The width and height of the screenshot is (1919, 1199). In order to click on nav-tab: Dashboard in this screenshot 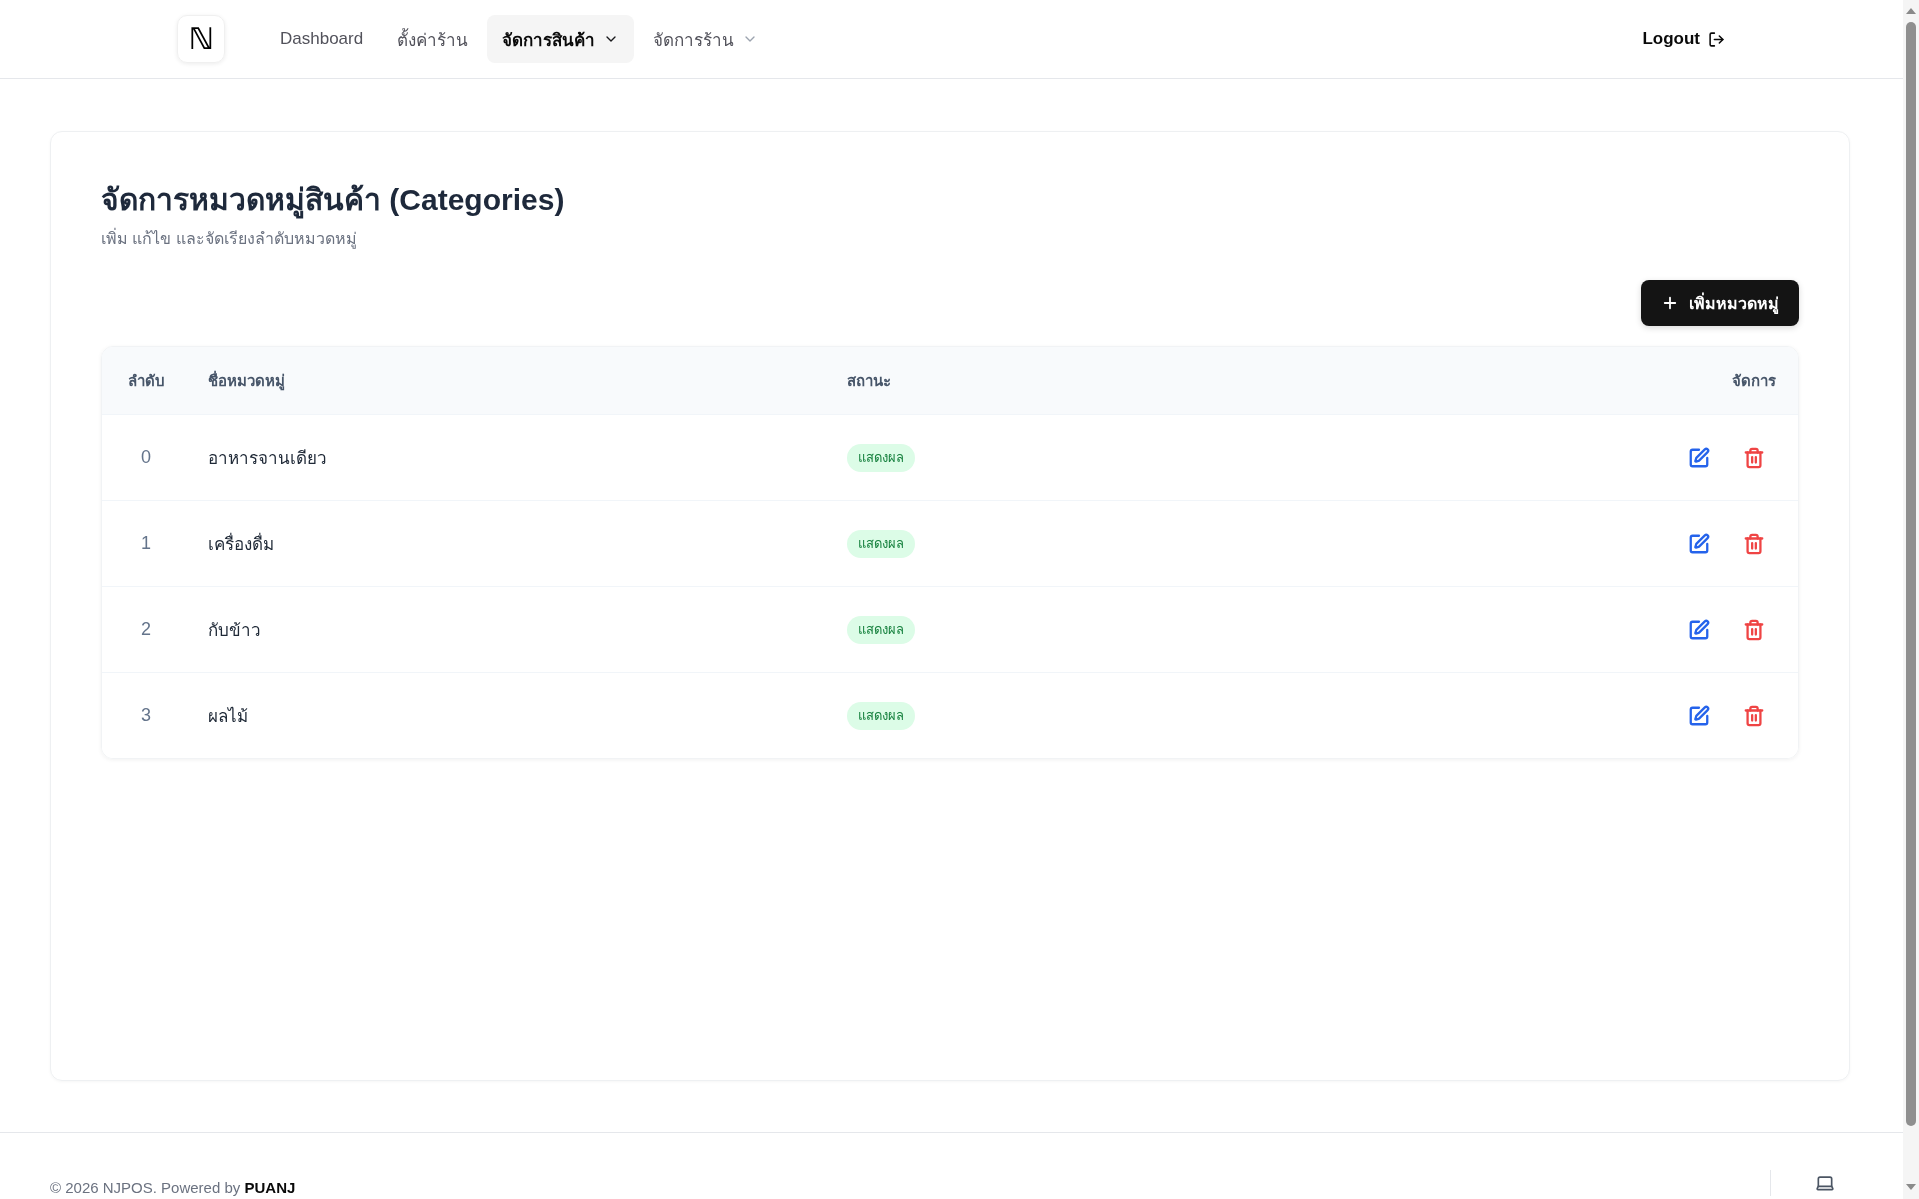, I will do `click(322, 39)`.